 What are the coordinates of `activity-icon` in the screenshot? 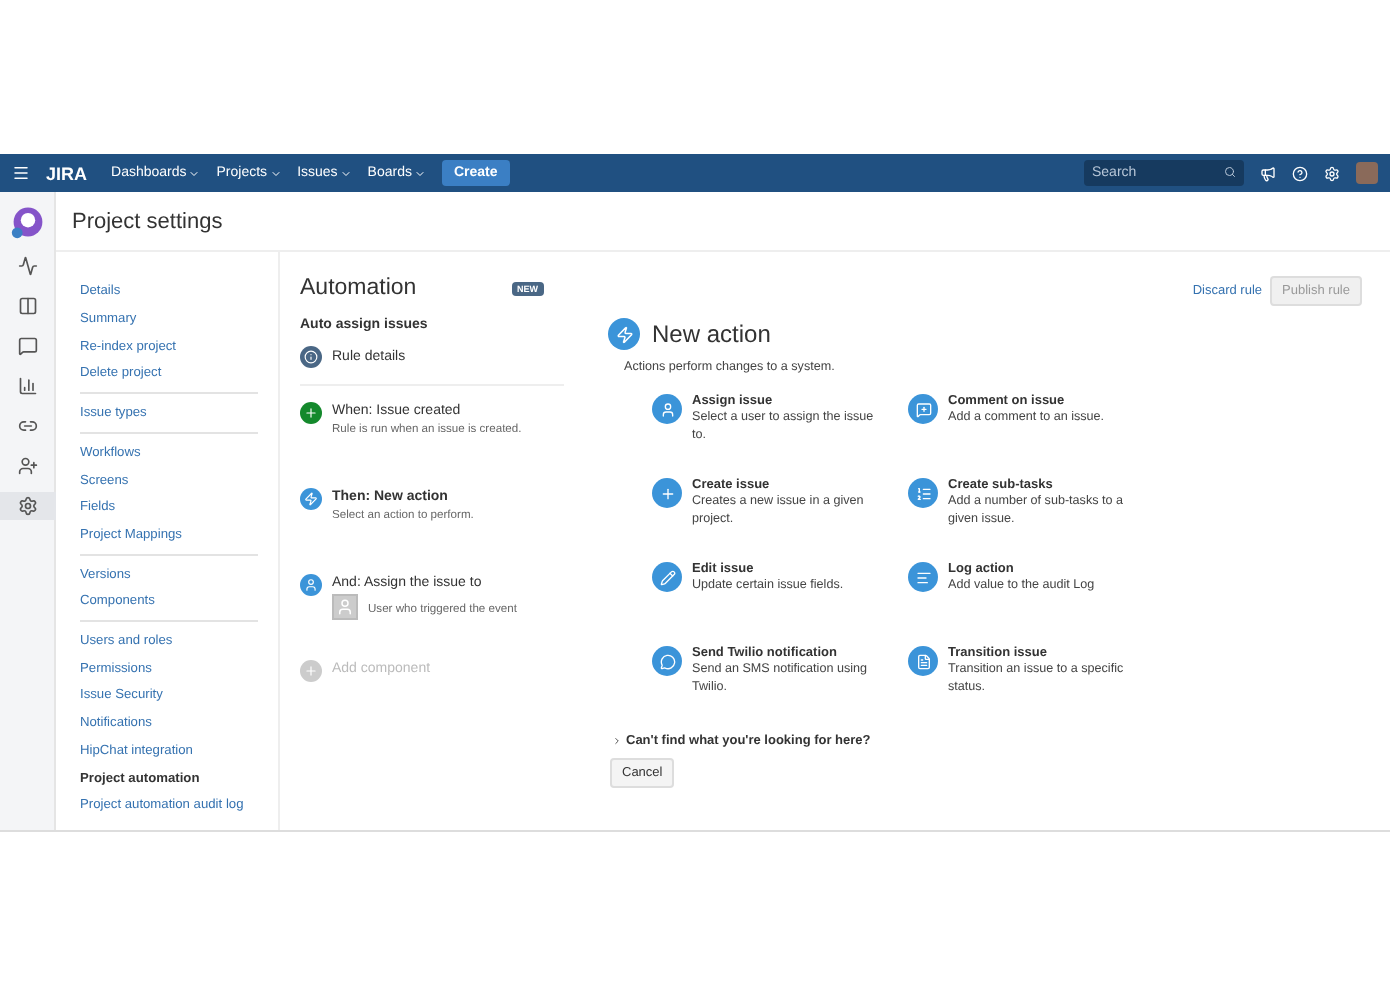 It's located at (27, 266).